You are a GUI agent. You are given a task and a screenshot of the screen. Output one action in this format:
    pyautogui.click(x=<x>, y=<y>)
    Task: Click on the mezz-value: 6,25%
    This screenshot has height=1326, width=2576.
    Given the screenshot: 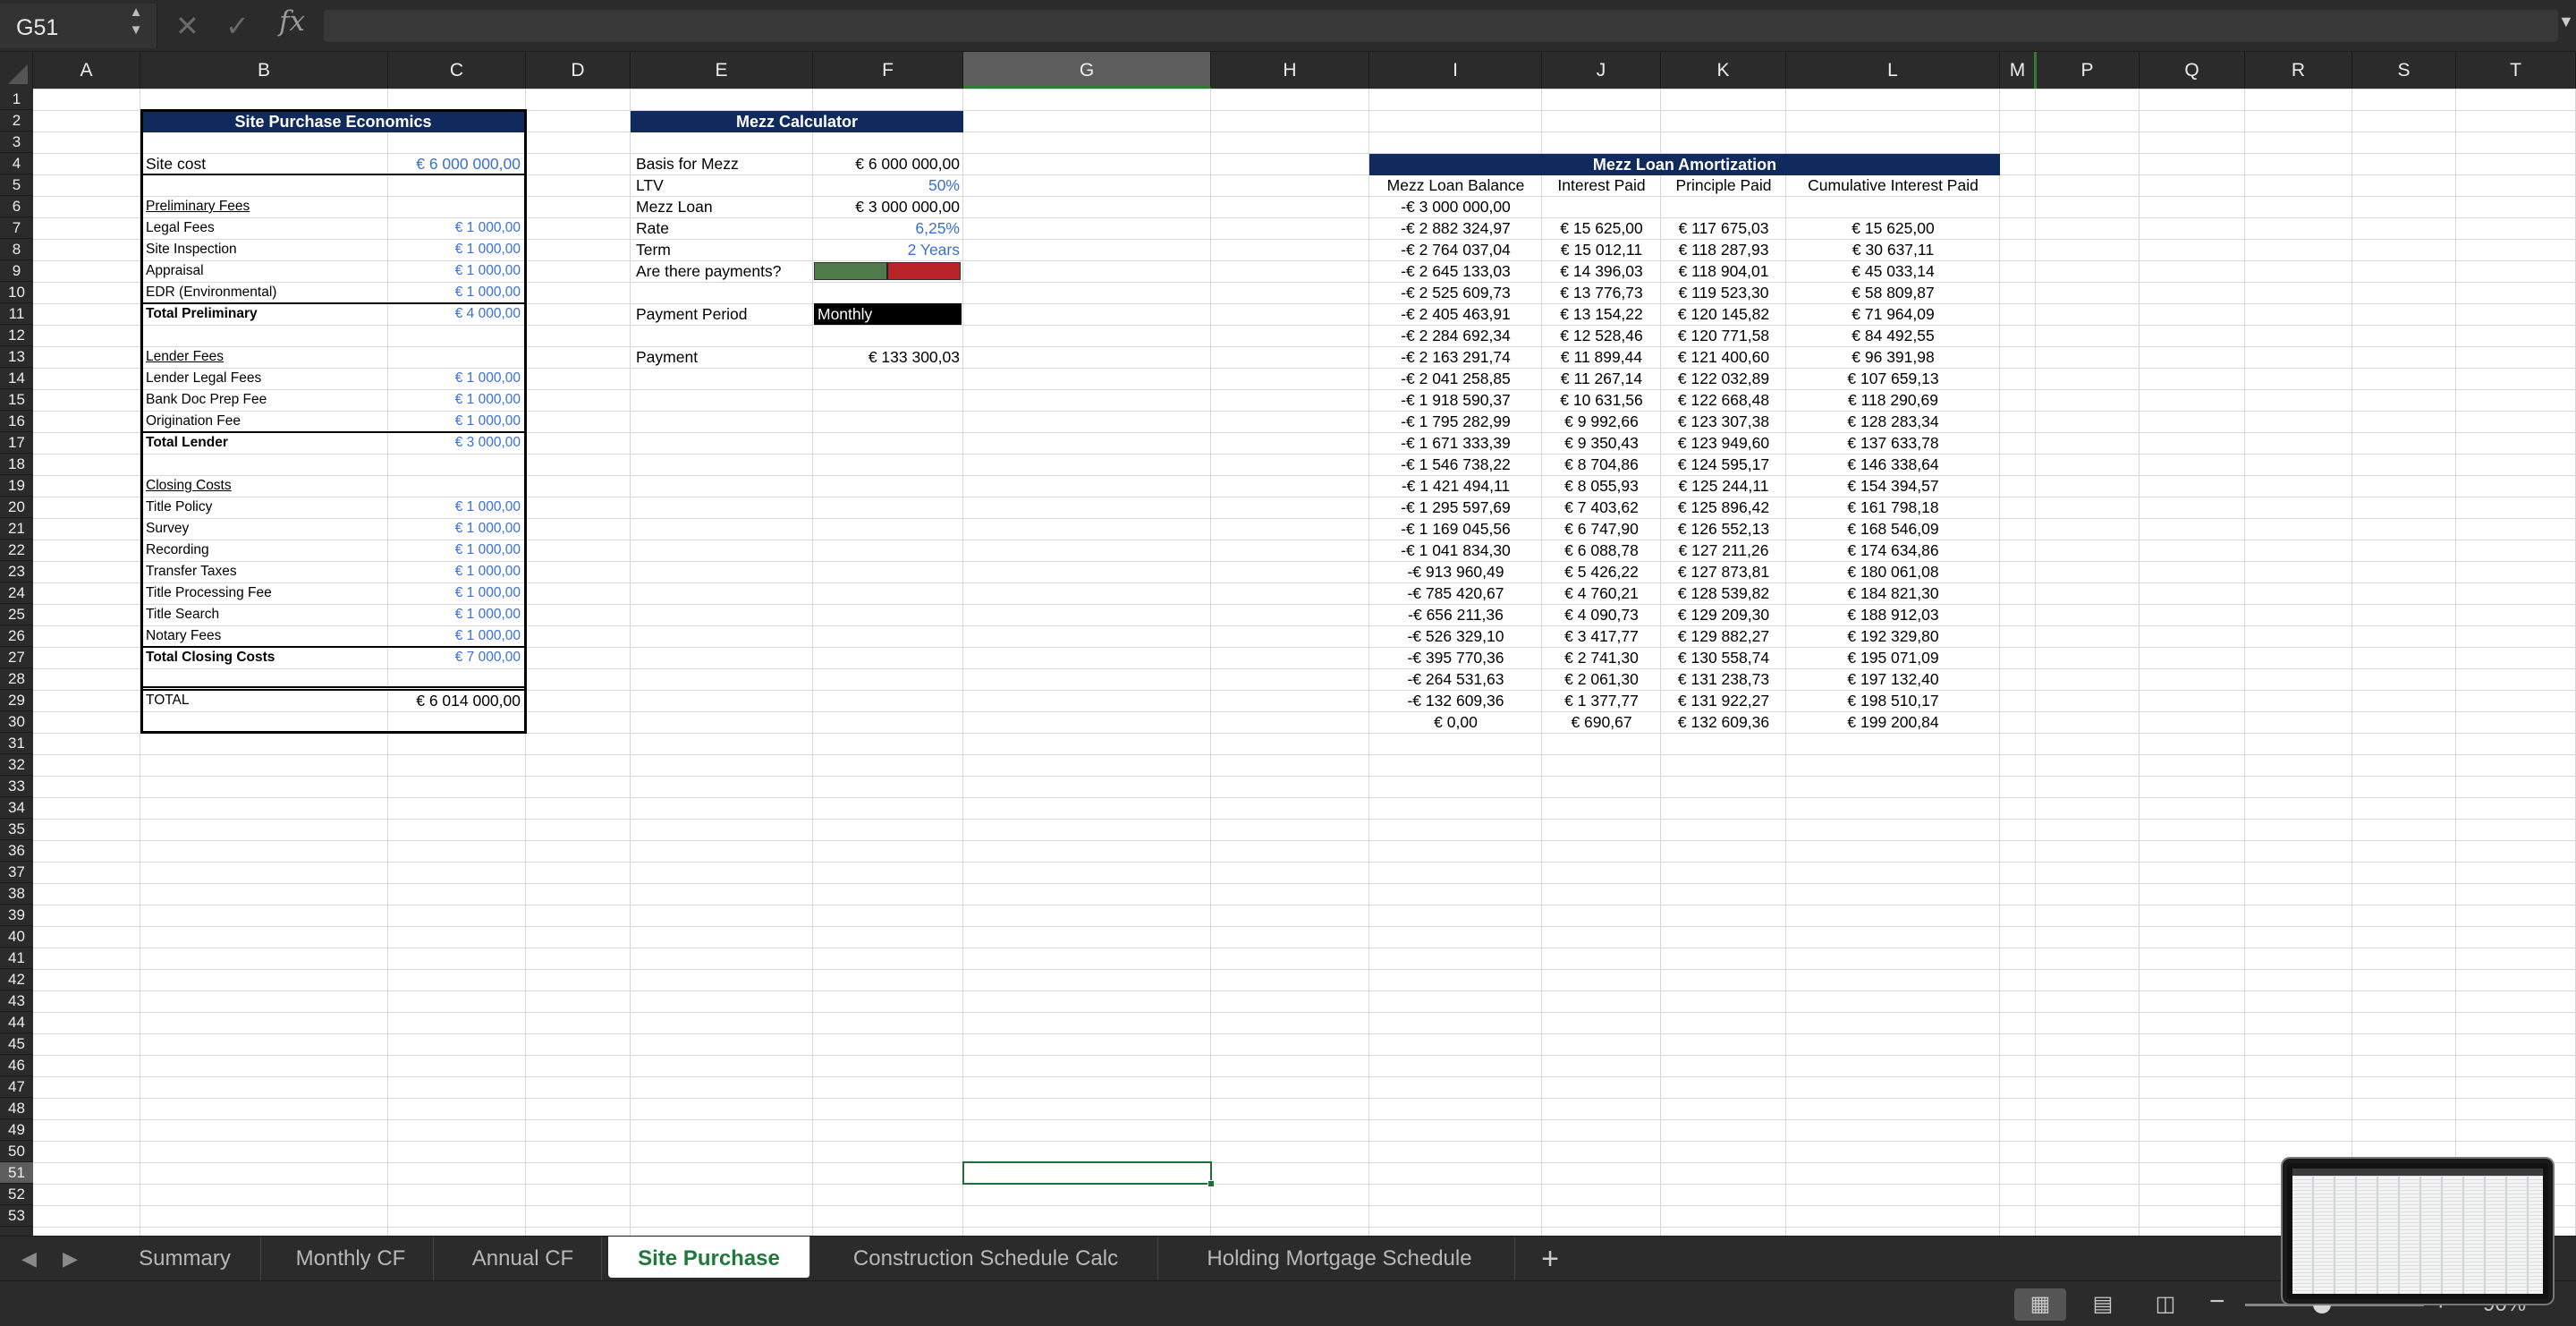 What is the action you would take?
    pyautogui.click(x=888, y=228)
    